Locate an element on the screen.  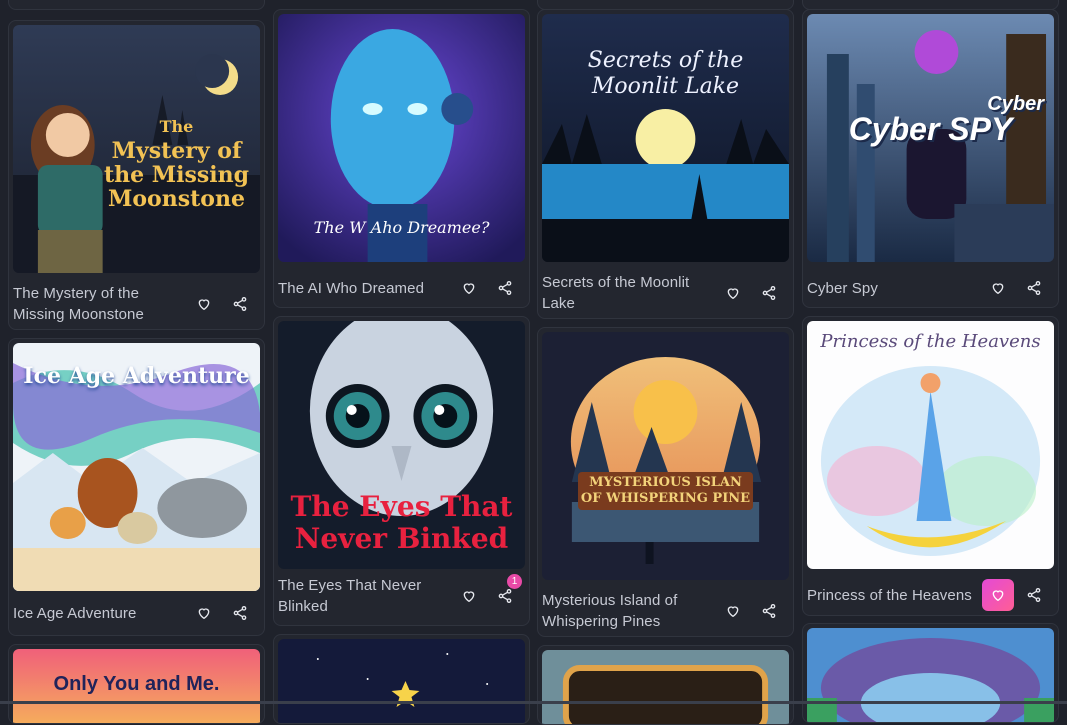
story-title: Secrets of the Moonlit Lake is located at coordinates (626, 293).